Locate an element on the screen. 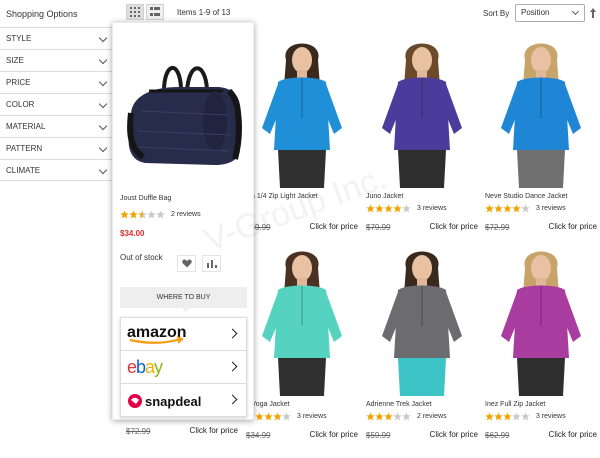 The width and height of the screenshot is (600, 458). popup-product-name: Joust Duffle Bag is located at coordinates (145, 198).